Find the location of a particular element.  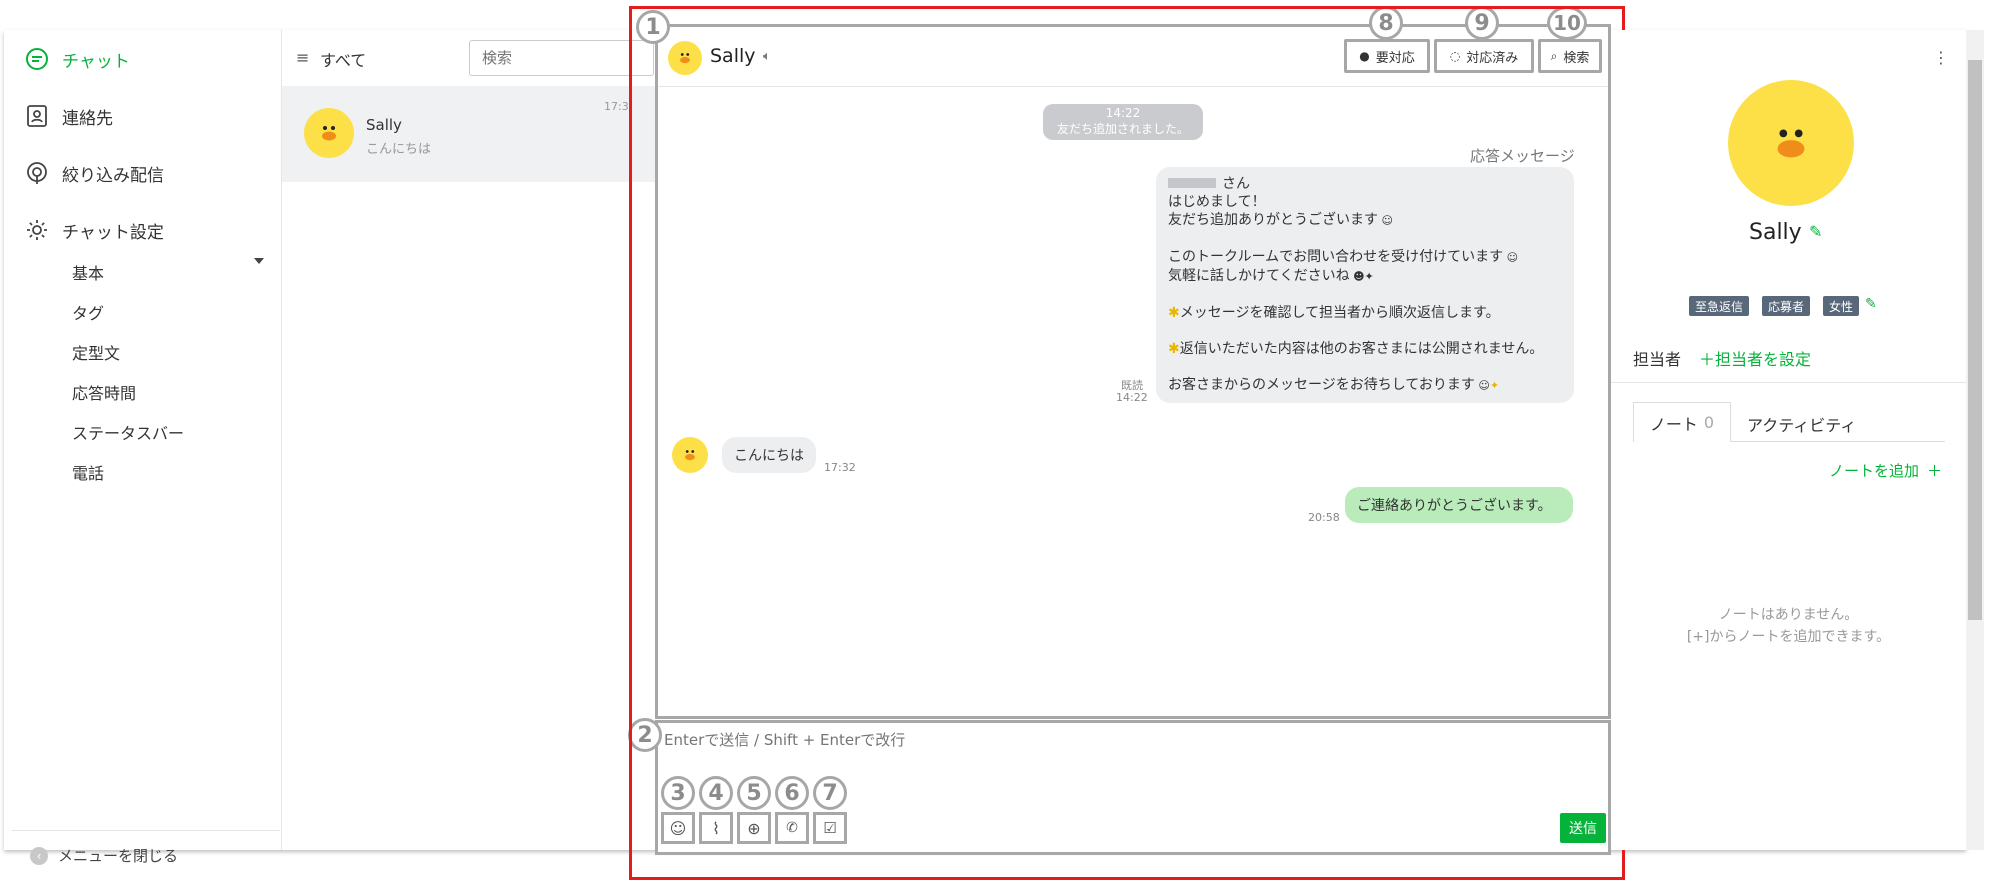

scrollbar-thumb is located at coordinates (1975, 340).